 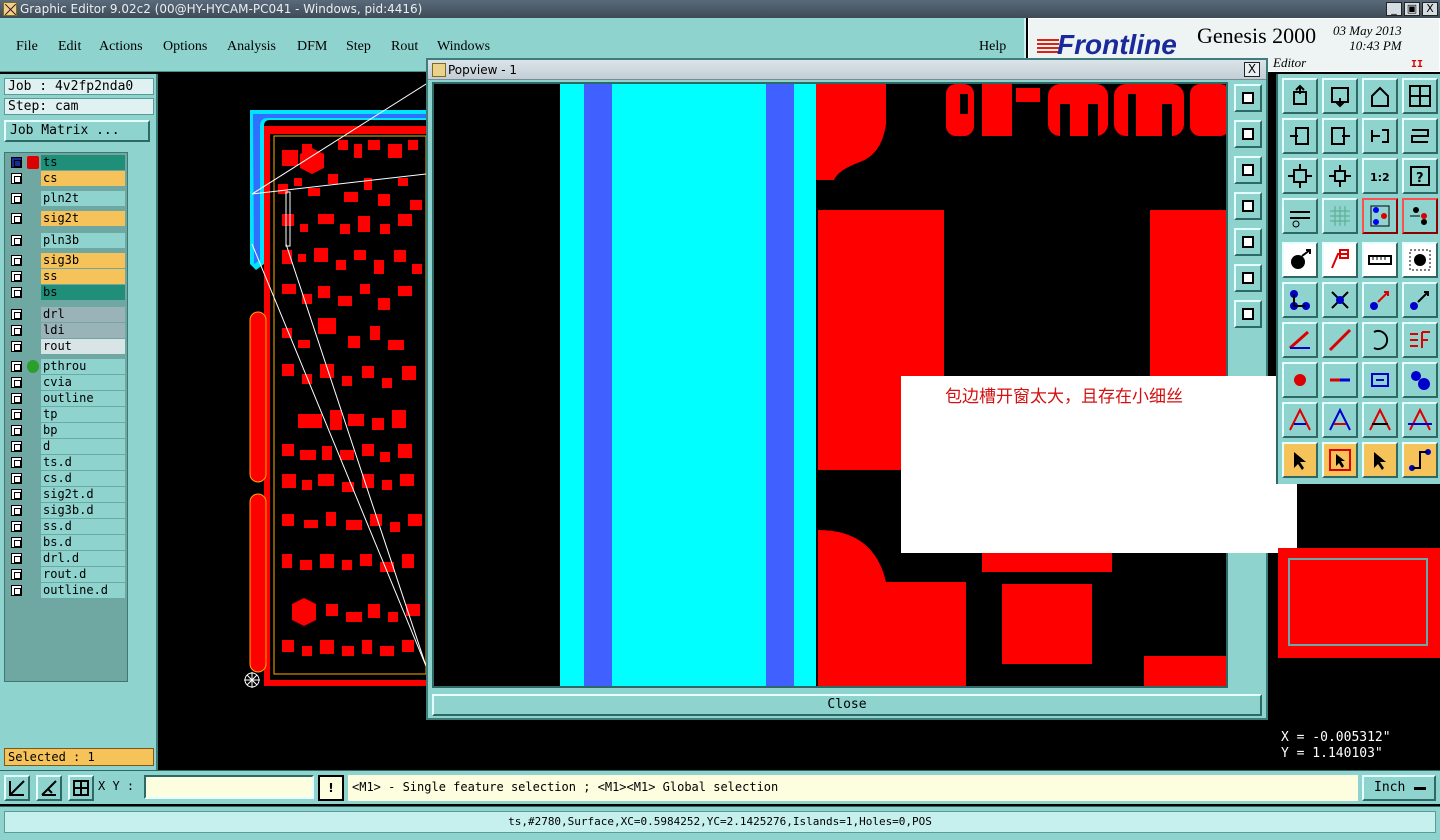 What do you see at coordinates (66, 414) in the screenshot?
I see `layer-row-tp: tp` at bounding box center [66, 414].